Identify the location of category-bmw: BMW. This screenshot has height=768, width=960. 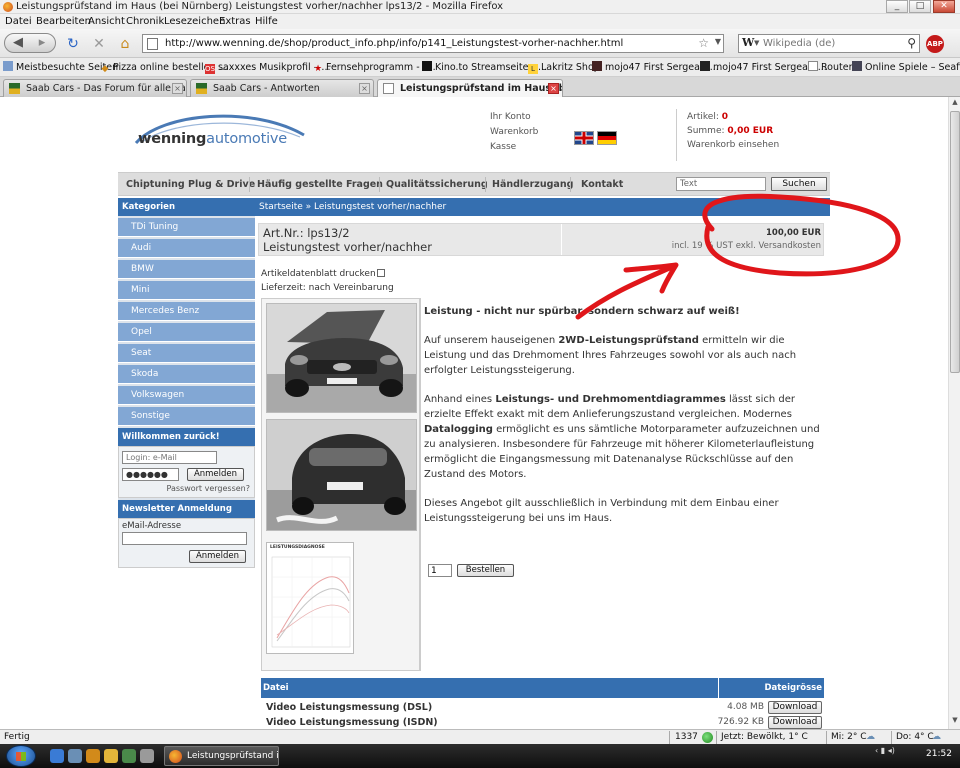
(186, 269).